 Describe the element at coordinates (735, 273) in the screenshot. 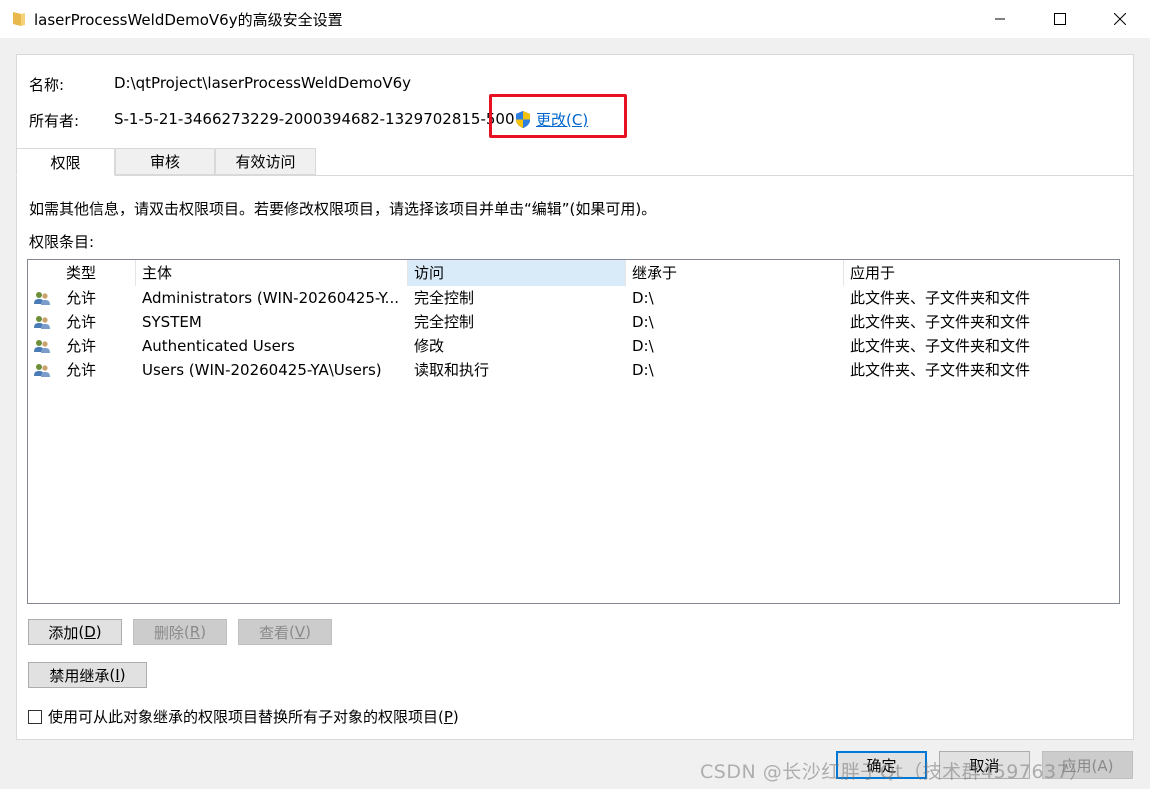

I see `column-header-inherited-from: 继承于` at that location.